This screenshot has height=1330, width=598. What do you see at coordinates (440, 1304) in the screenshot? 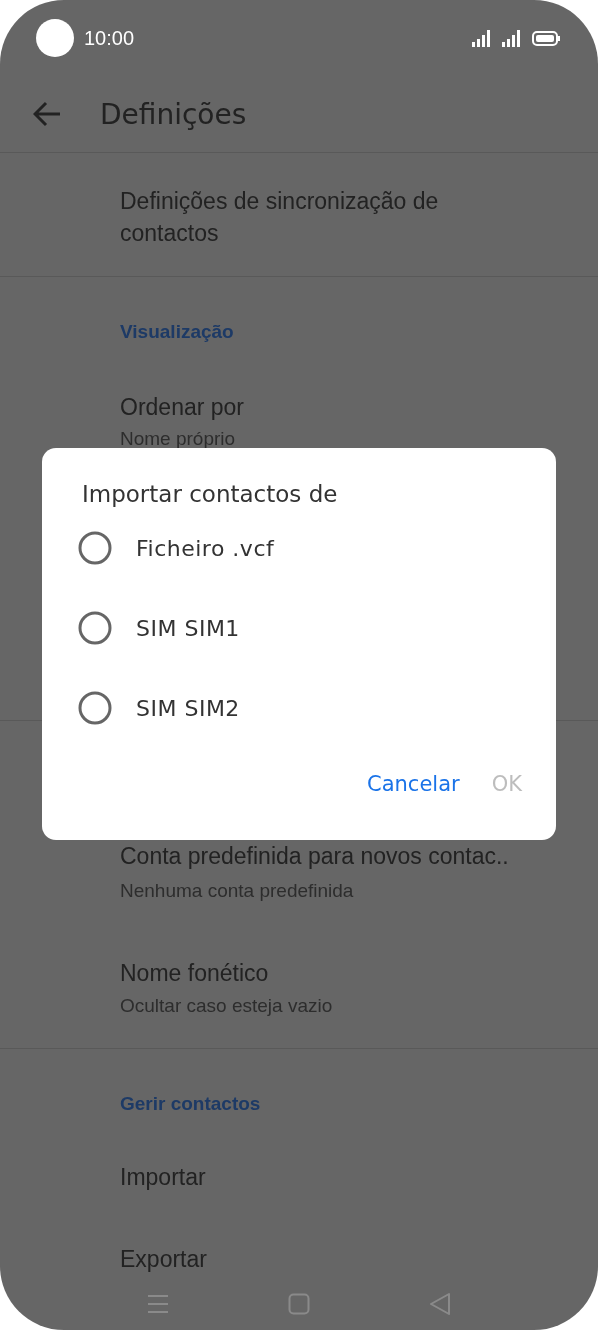
I see `back-icon` at bounding box center [440, 1304].